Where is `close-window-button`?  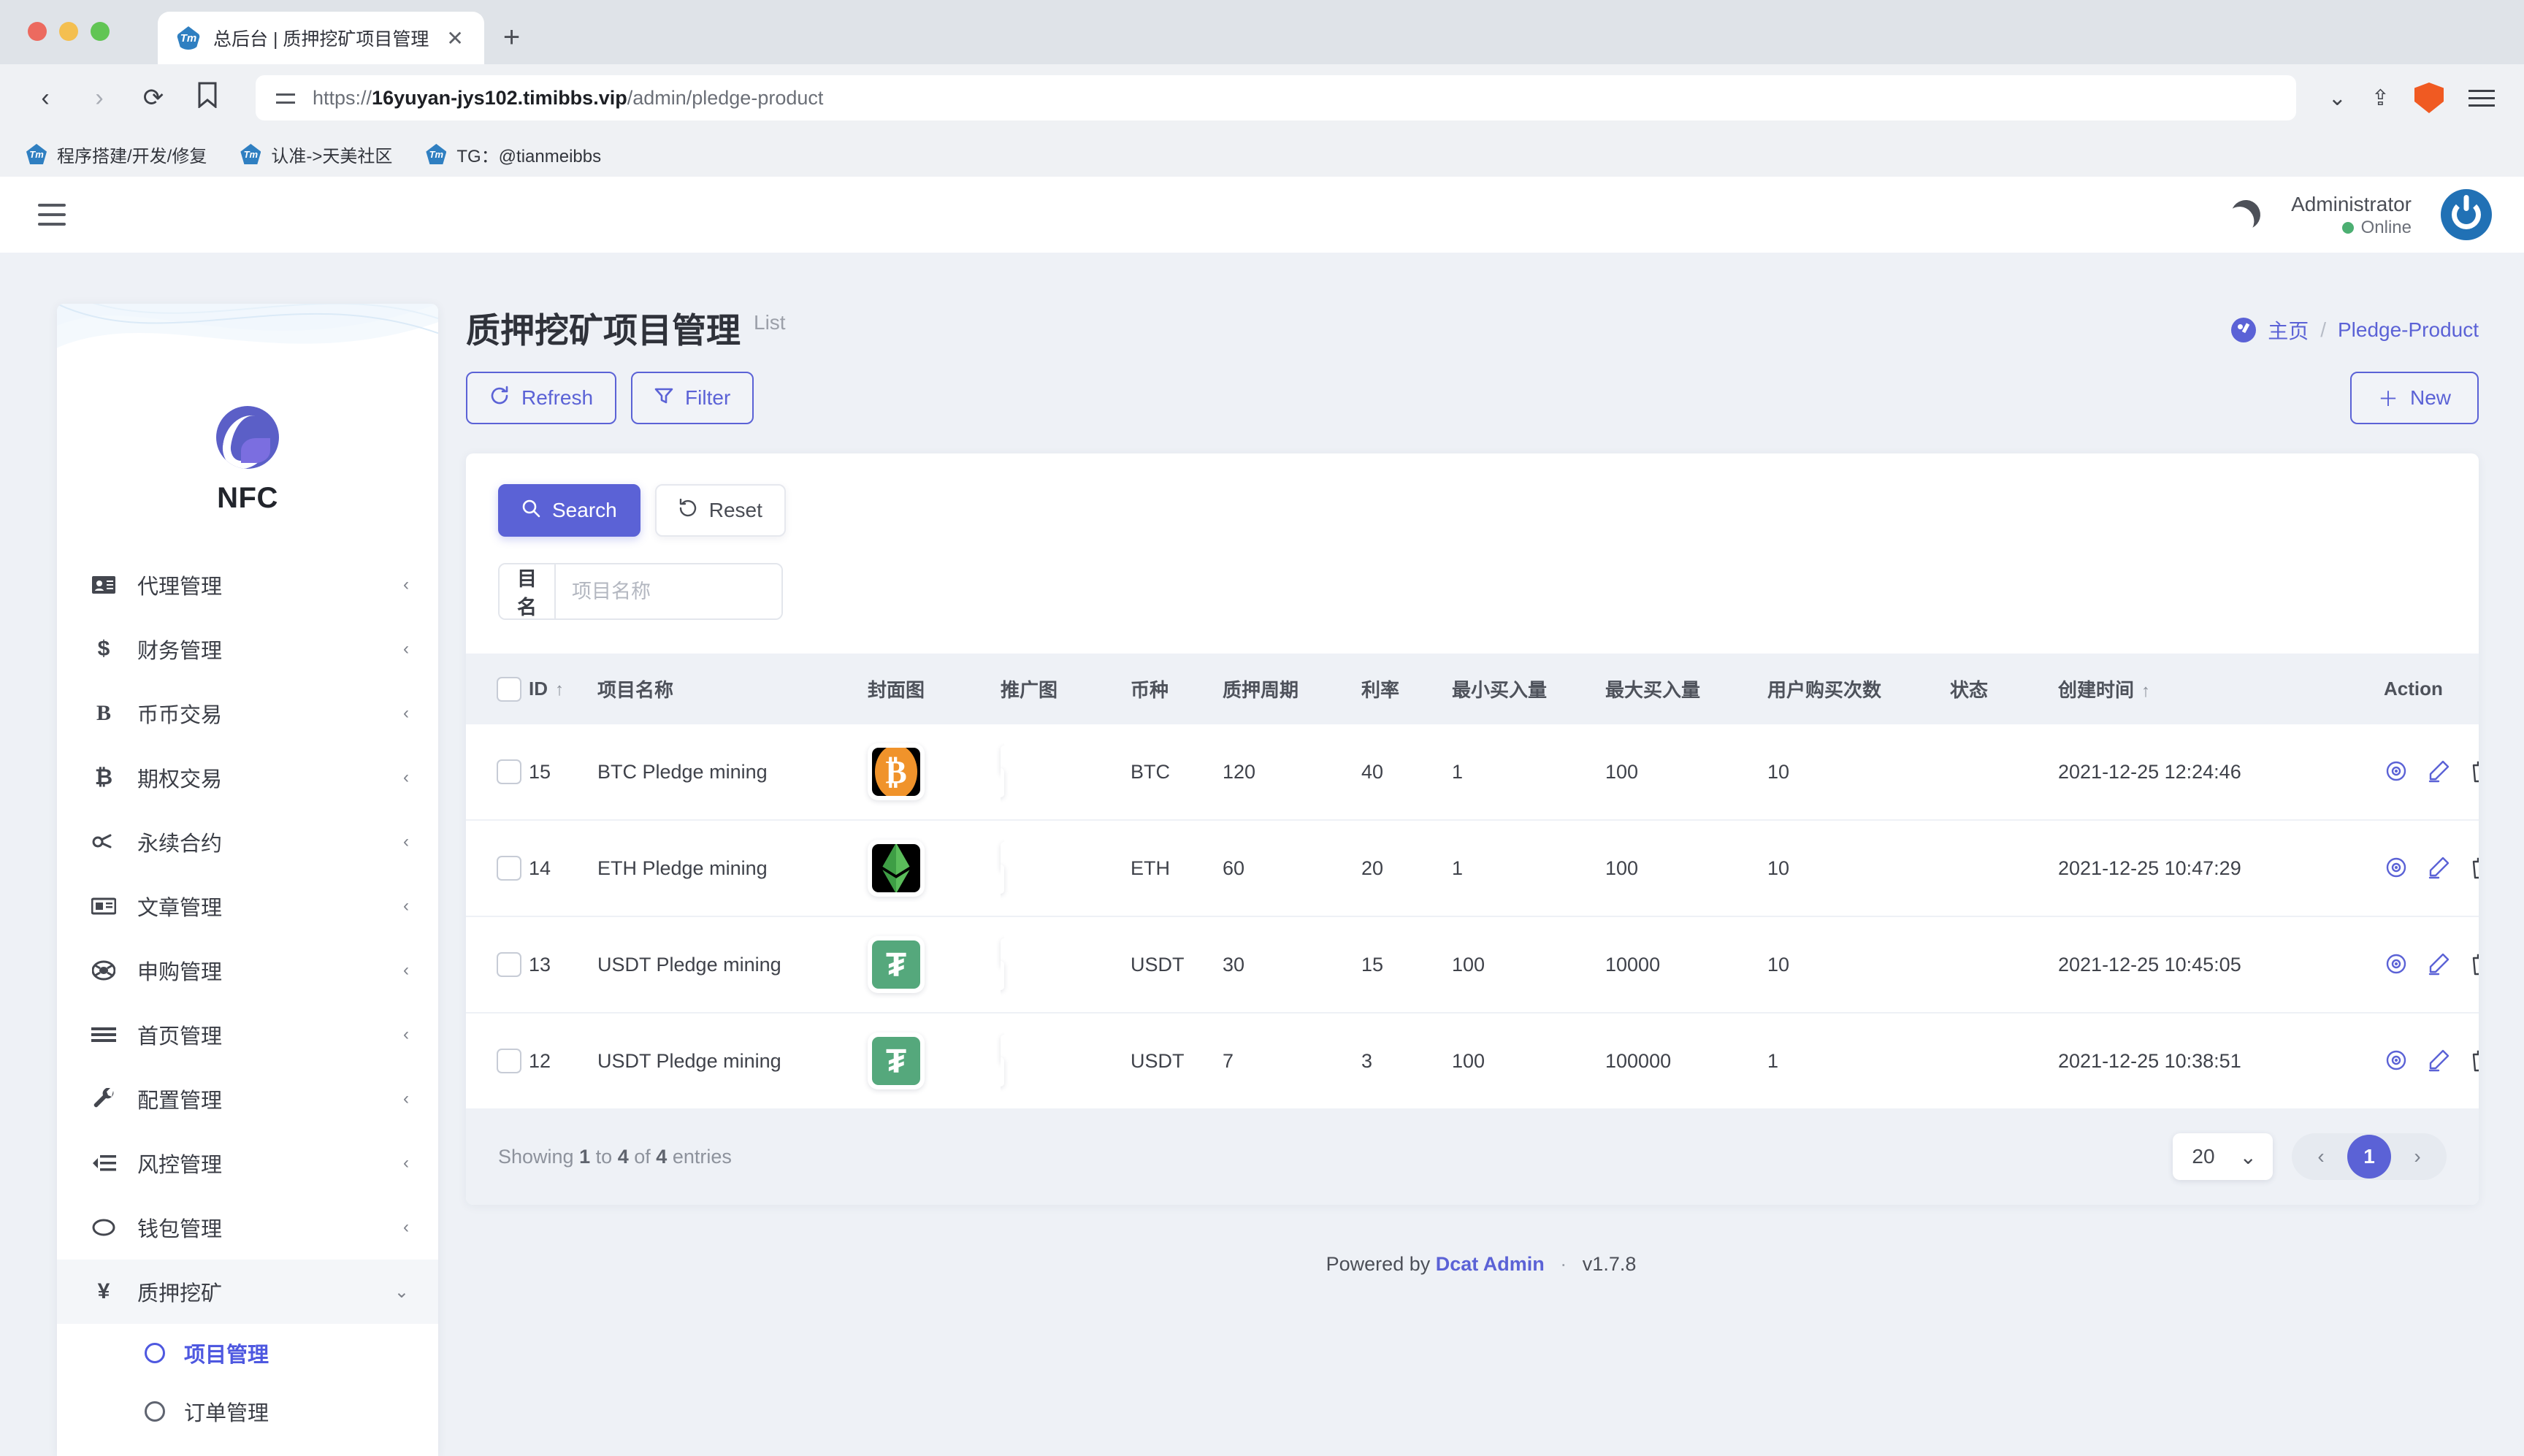 close-window-button is located at coordinates (37, 32).